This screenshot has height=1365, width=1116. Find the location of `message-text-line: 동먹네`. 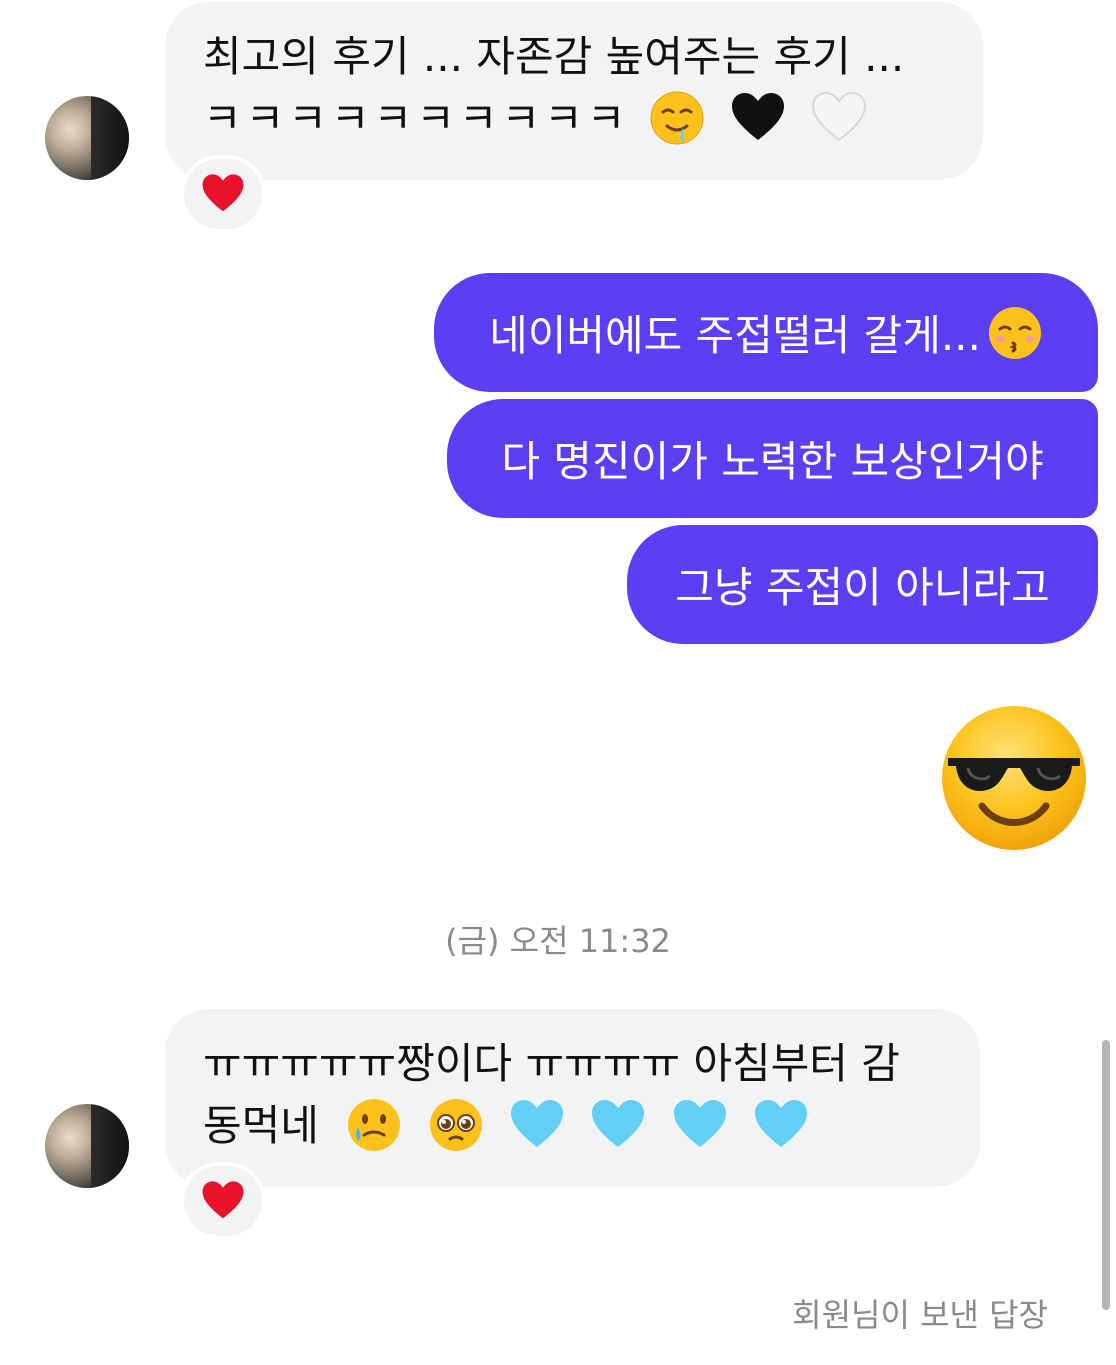

message-text-line: 동먹네 is located at coordinates (572, 1126).